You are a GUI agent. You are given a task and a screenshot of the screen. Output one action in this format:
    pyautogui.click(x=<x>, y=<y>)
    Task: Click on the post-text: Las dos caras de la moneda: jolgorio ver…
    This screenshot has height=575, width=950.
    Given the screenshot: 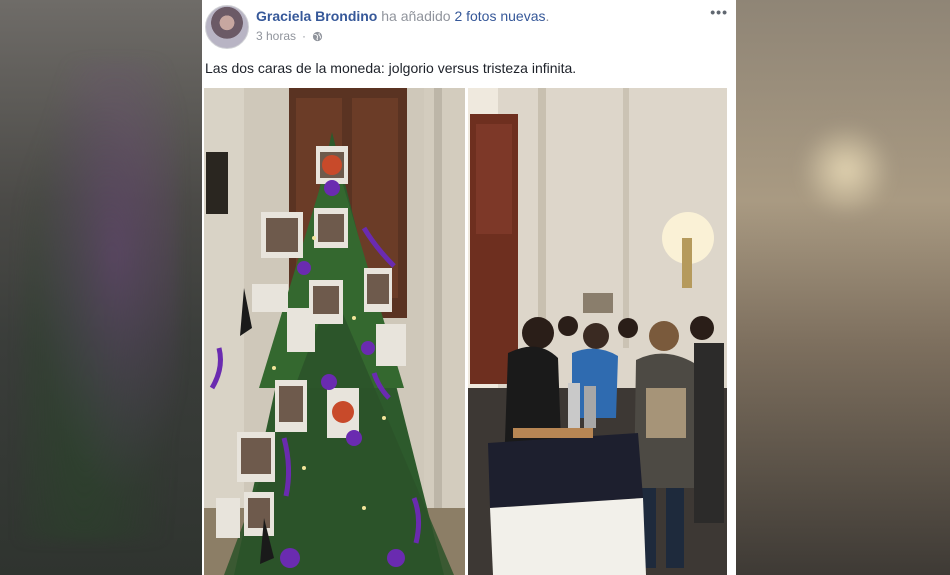 What is the action you would take?
    pyautogui.click(x=391, y=68)
    